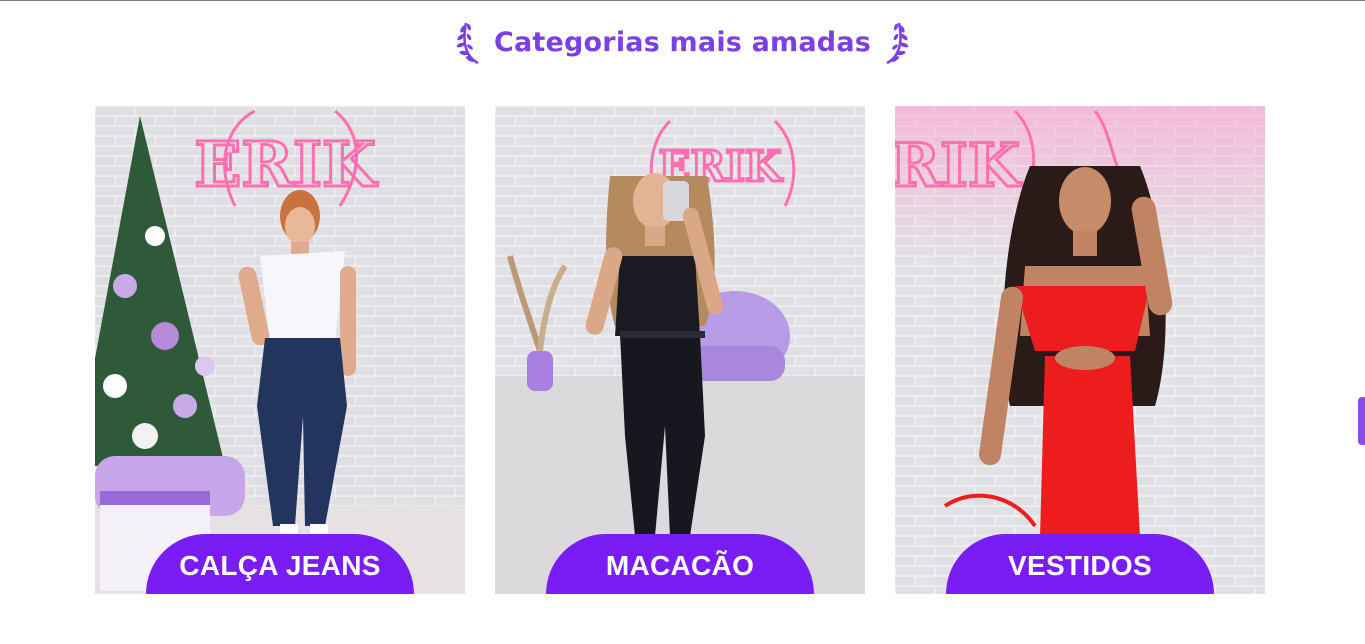 This screenshot has width=1365, height=644. Describe the element at coordinates (897, 43) in the screenshot. I see `laurel-right-icon` at that location.